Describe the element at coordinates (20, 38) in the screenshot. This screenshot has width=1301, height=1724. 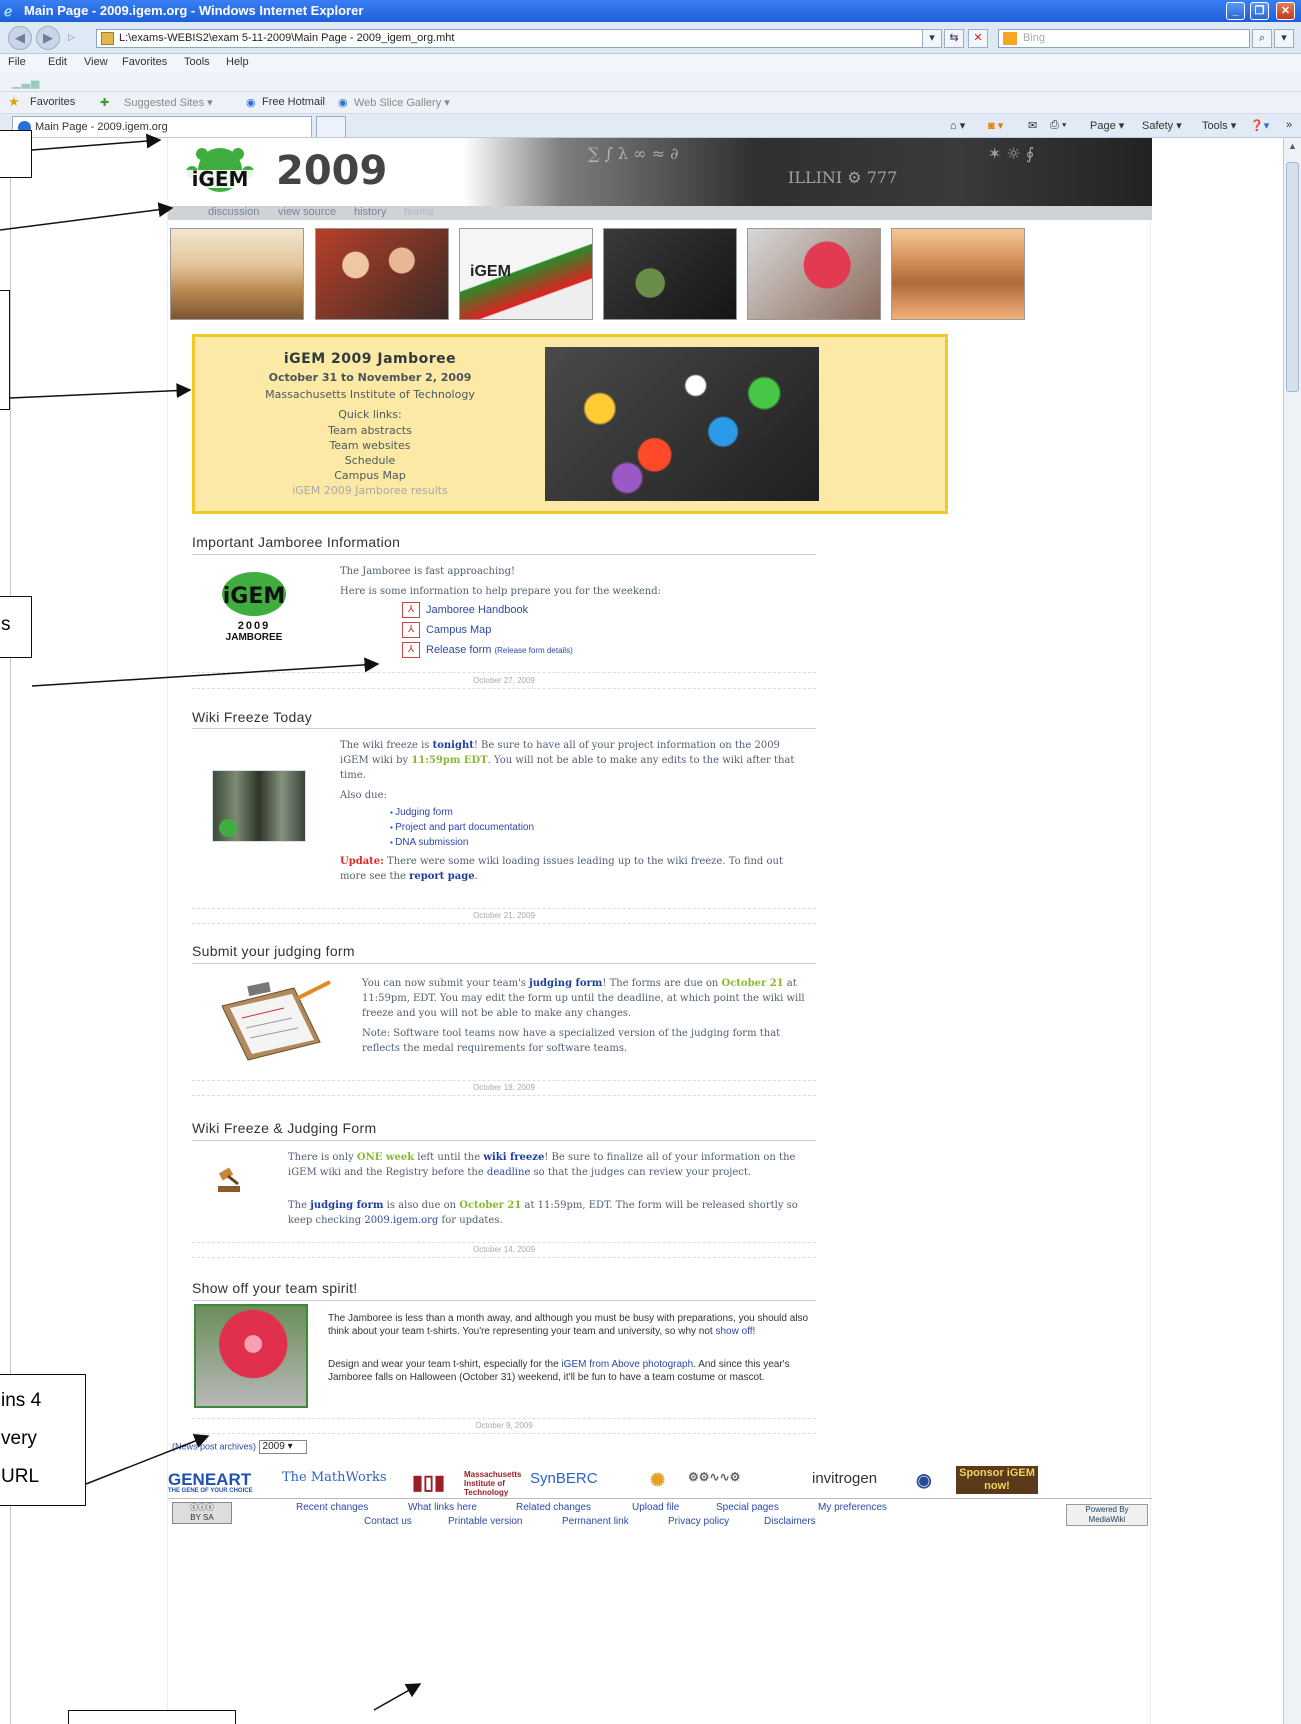
I see `back-button: ◀` at that location.